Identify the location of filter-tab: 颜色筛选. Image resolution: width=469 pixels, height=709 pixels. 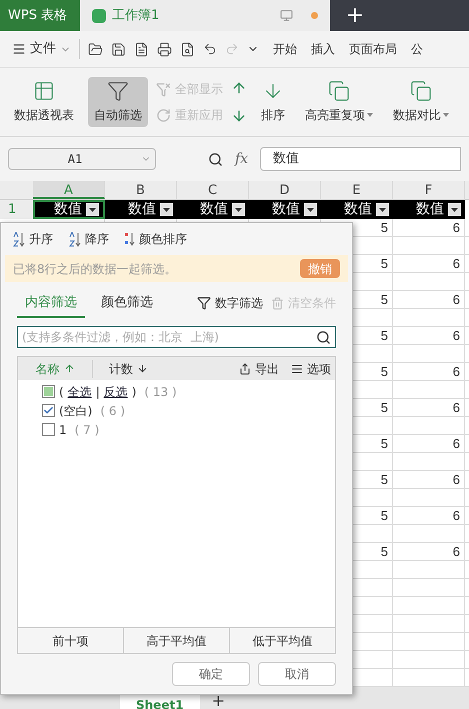
(127, 305).